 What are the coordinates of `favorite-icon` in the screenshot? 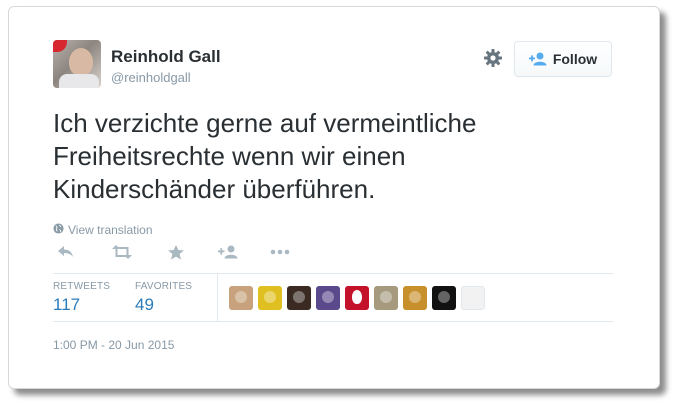 It's located at (176, 252).